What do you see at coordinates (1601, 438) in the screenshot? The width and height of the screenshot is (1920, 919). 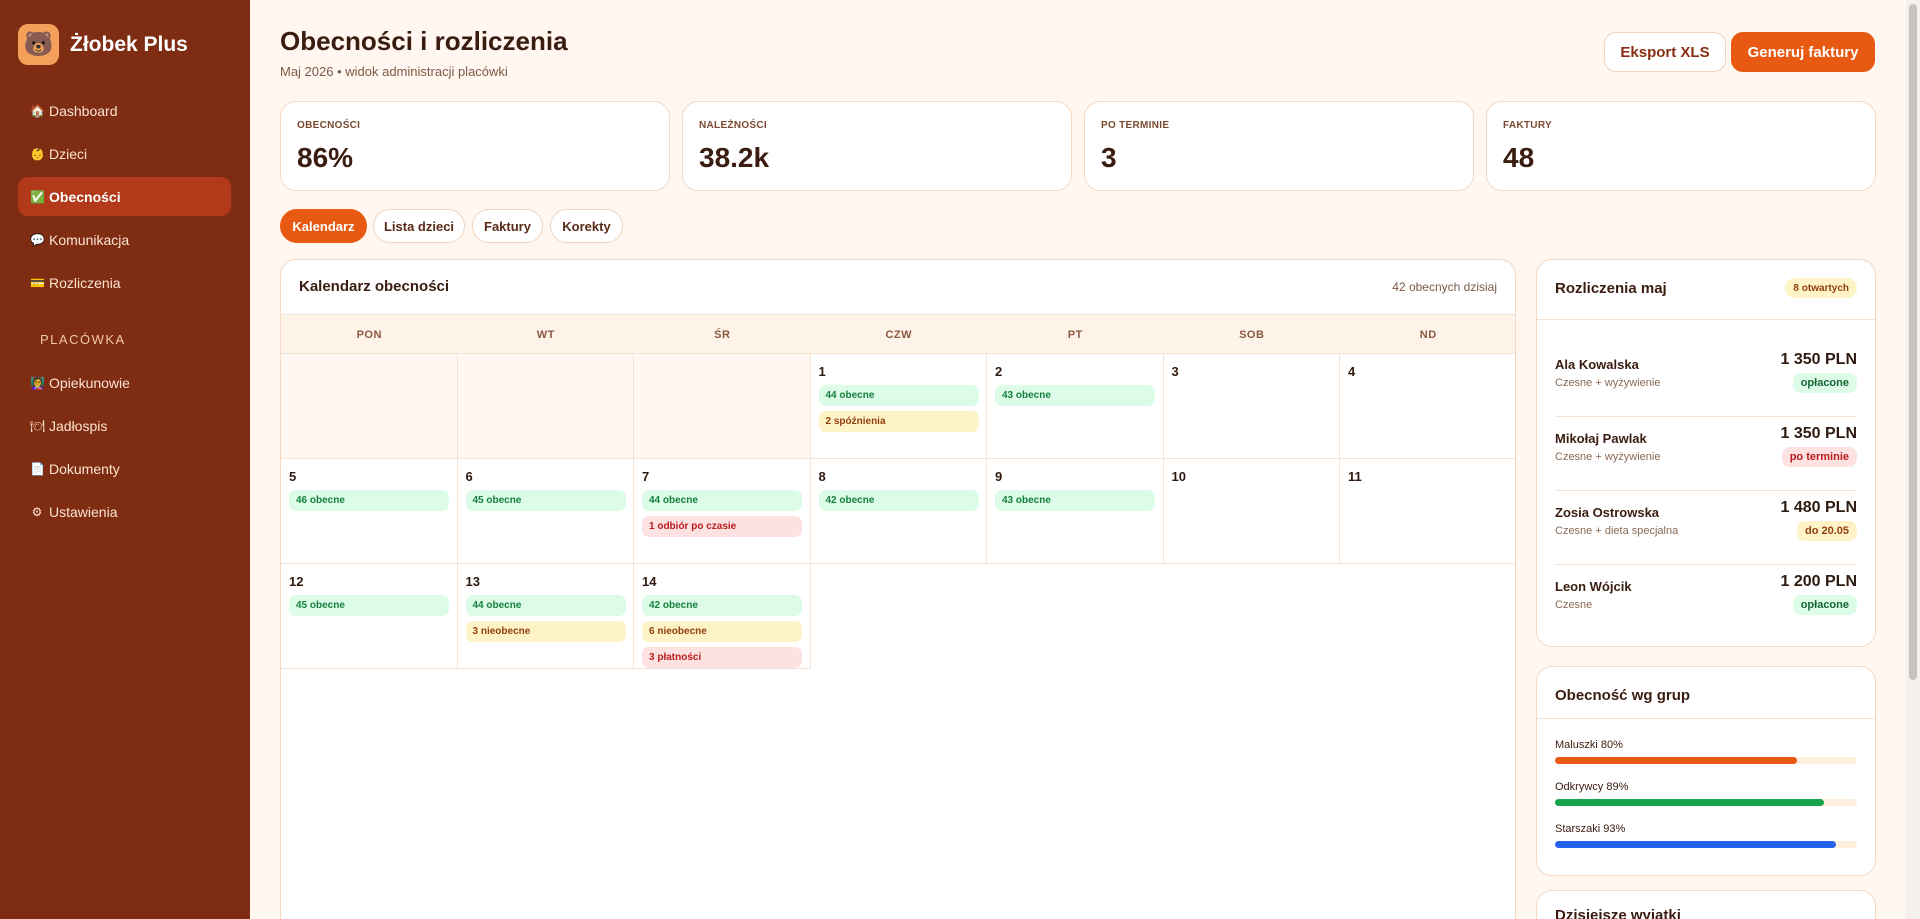 I see `child-name: Mikołaj Pawlak` at bounding box center [1601, 438].